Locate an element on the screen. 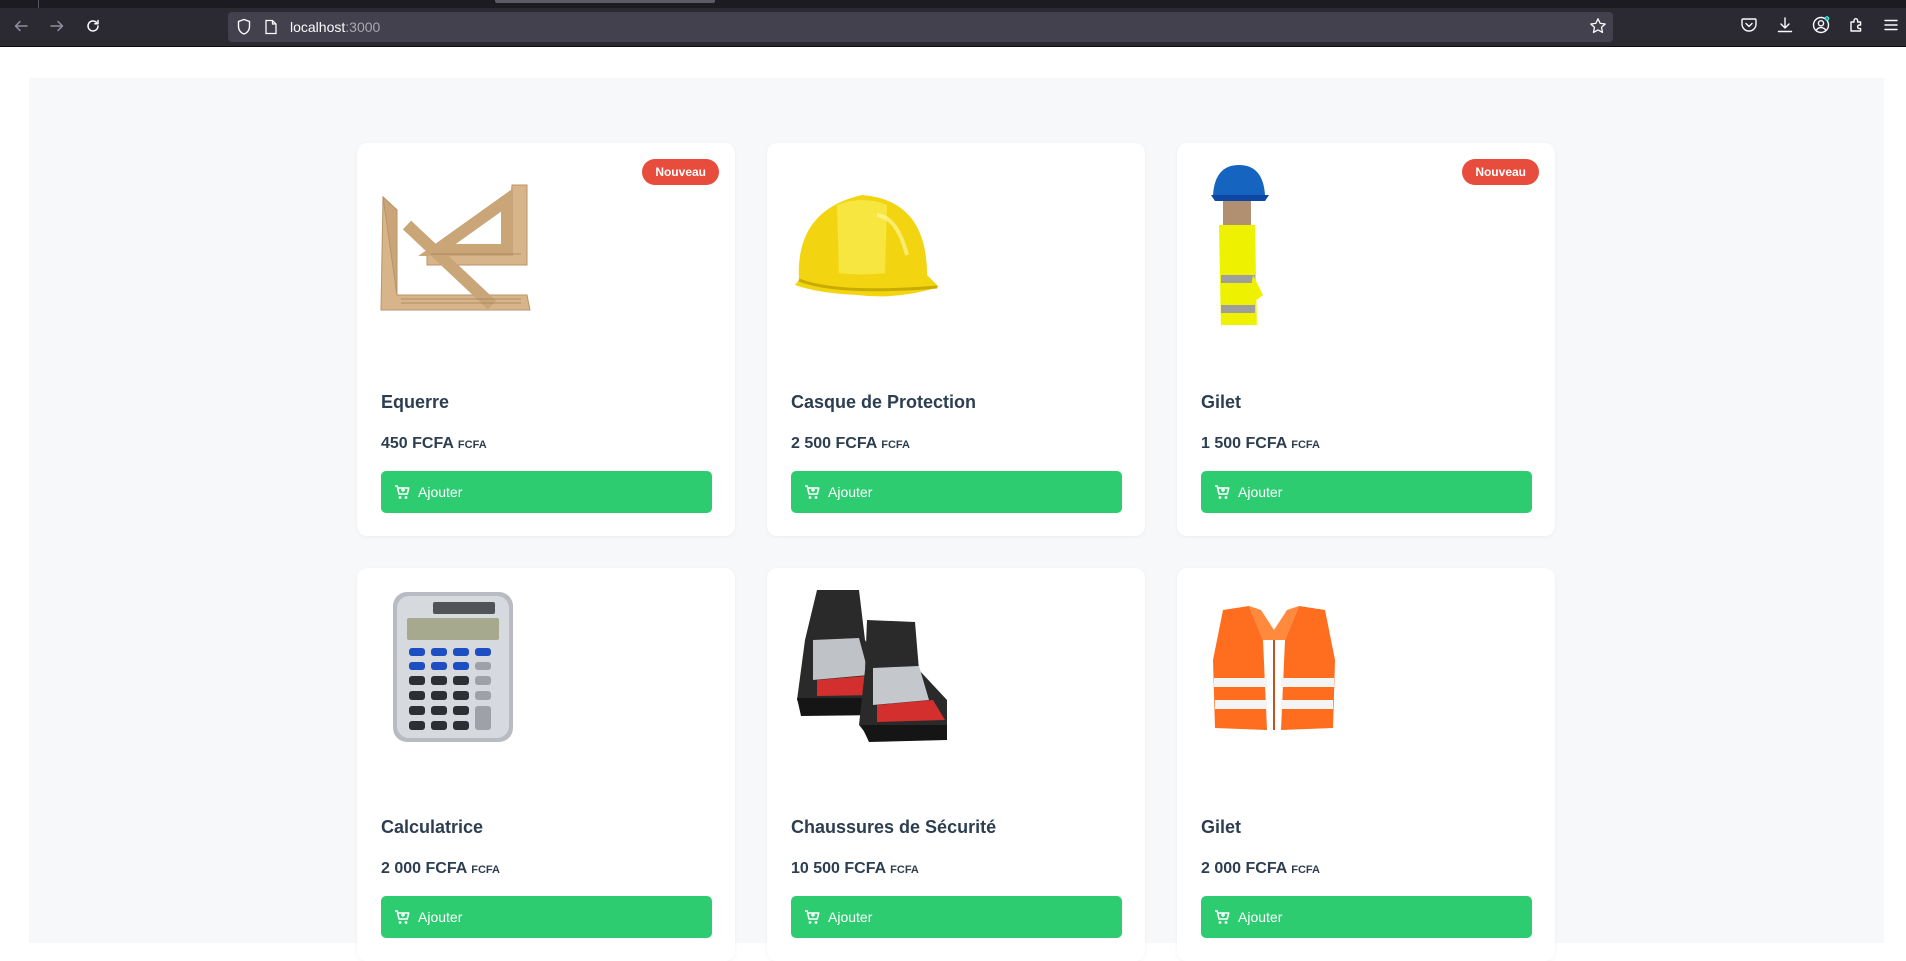 This screenshot has width=1906, height=961. address-bar: localhost:3000 is located at coordinates (920, 27).